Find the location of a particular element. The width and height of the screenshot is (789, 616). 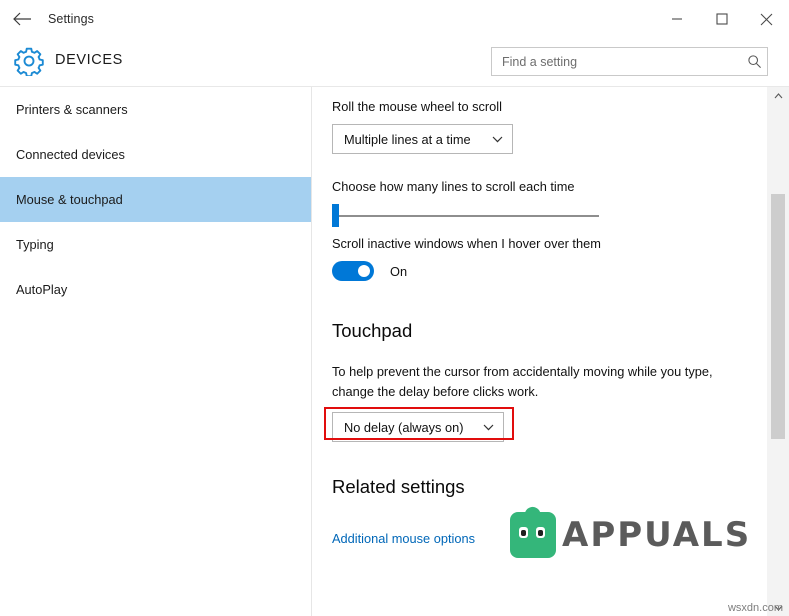

mouse-wheel-value: Multiple lines at a time is located at coordinates (407, 139).